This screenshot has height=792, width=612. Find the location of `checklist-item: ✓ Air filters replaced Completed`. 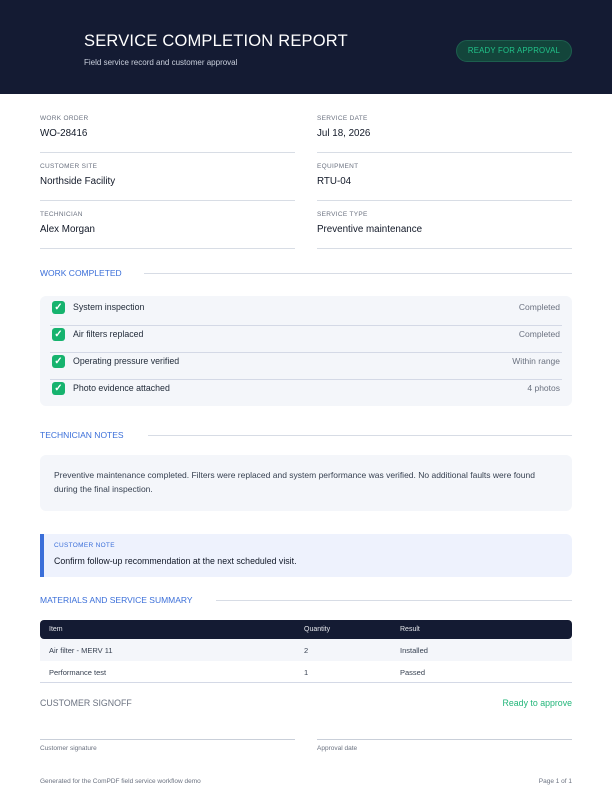

checklist-item: ✓ Air filters replaced Completed is located at coordinates (306, 339).